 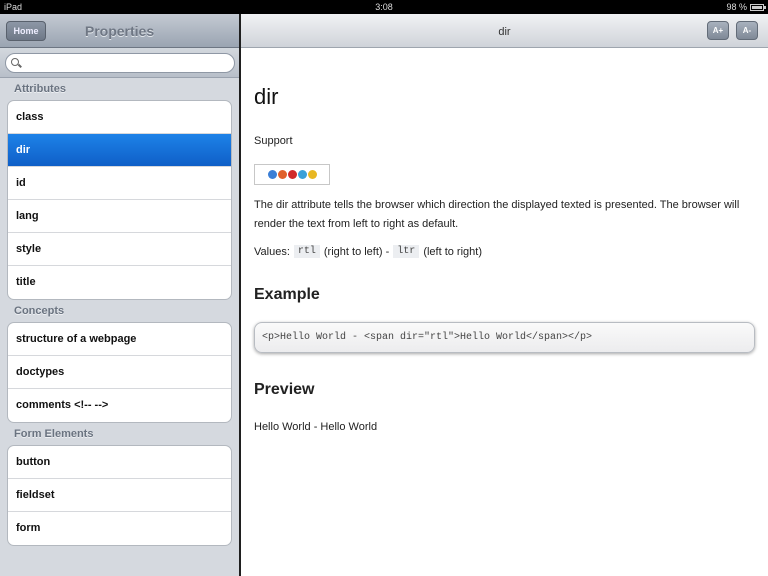 What do you see at coordinates (452, 251) in the screenshot?
I see `ltr-description: (left to right)` at bounding box center [452, 251].